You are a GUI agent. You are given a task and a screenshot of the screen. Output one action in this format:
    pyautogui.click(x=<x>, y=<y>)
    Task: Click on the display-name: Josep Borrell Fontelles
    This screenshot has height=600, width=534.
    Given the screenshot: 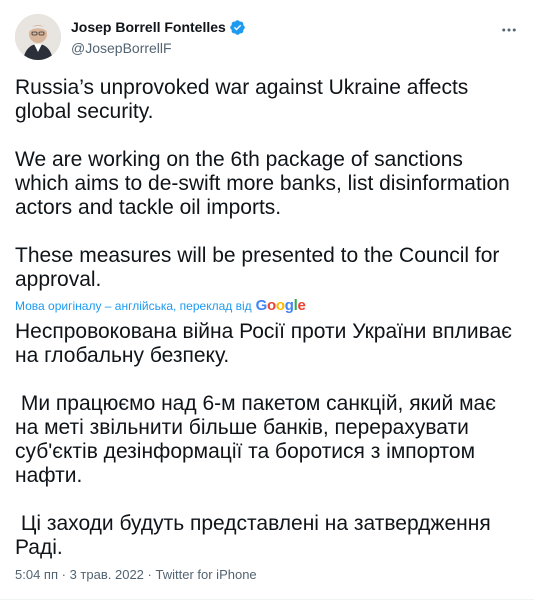 What is the action you would take?
    pyautogui.click(x=148, y=27)
    